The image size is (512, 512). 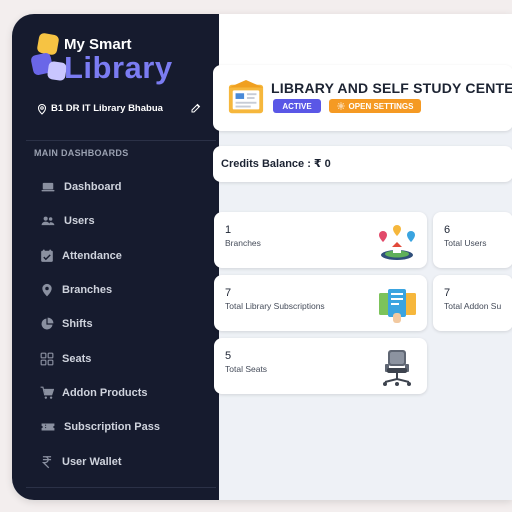 I want to click on stat-label: Total Users, so click(x=465, y=243).